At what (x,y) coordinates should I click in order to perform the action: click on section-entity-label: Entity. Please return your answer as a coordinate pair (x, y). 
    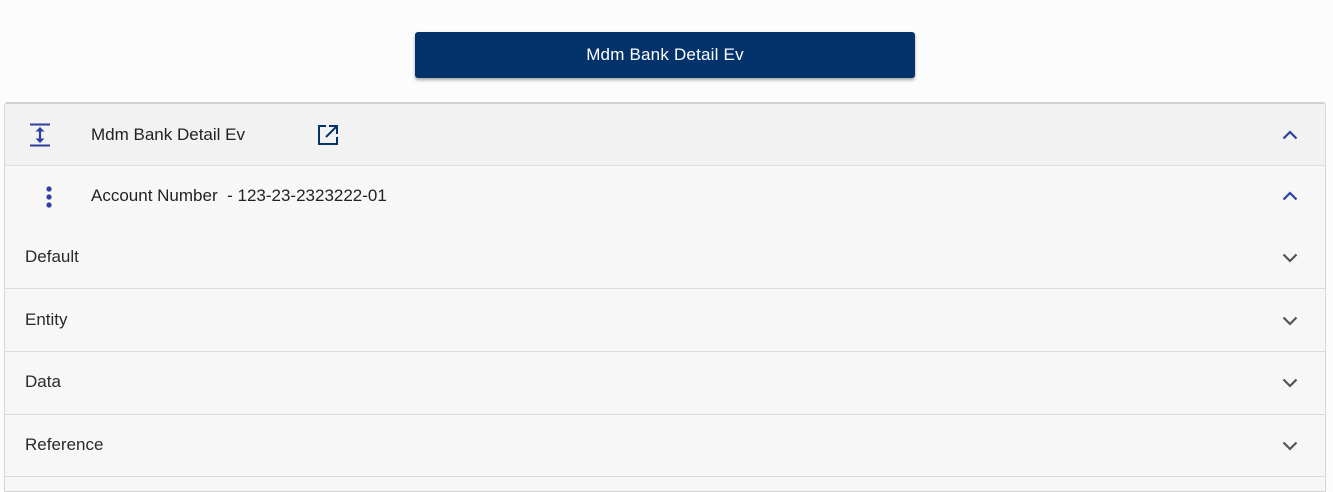
    Looking at the image, I should click on (46, 319).